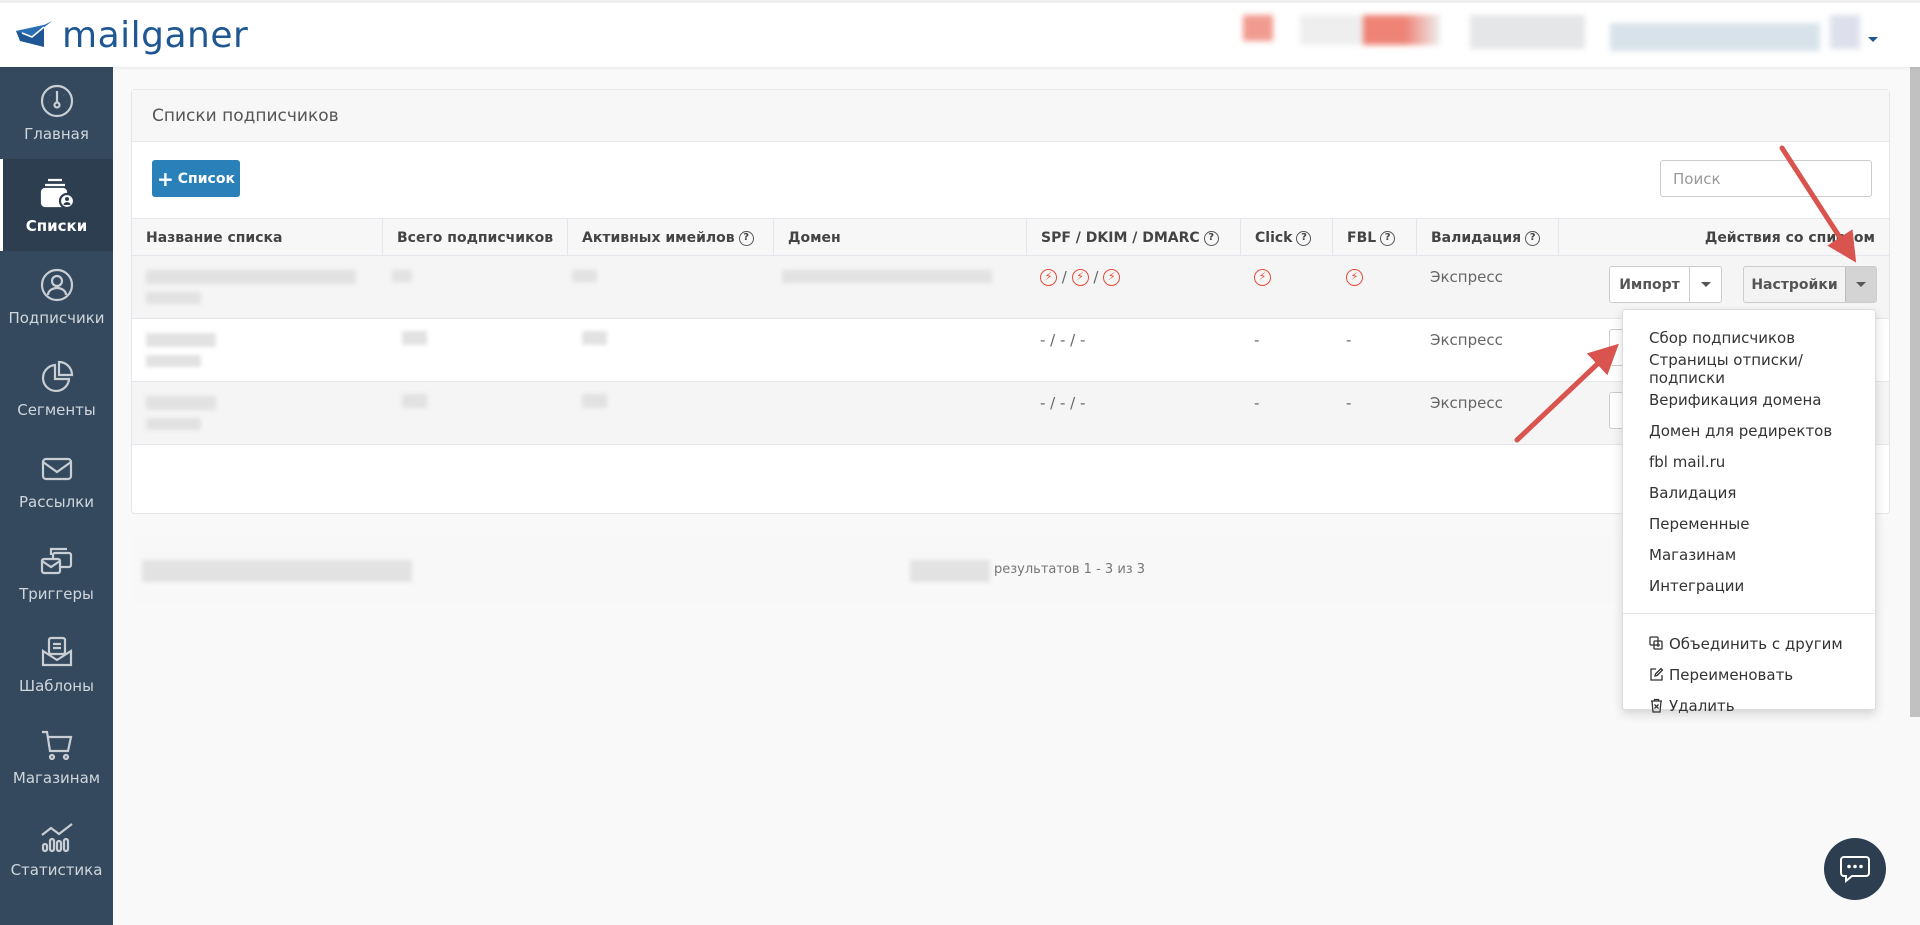 This screenshot has width=1920, height=925. Describe the element at coordinates (1749, 337) in the screenshot. I see `menu-item-subscriber-collection: Сбор подписчиков` at that location.